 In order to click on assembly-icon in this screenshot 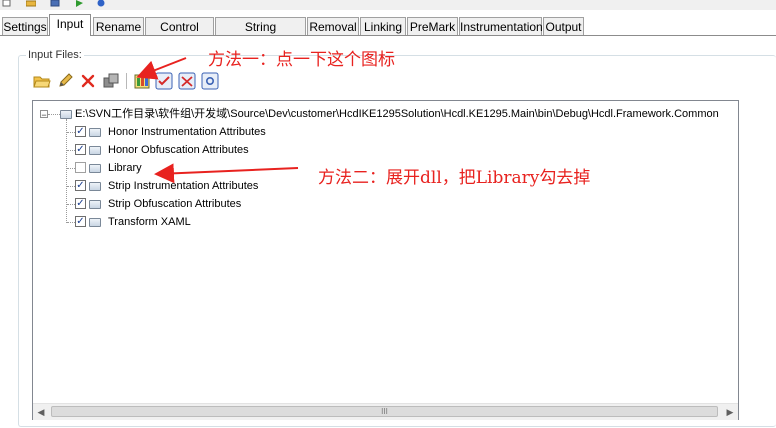, I will do `click(66, 114)`.